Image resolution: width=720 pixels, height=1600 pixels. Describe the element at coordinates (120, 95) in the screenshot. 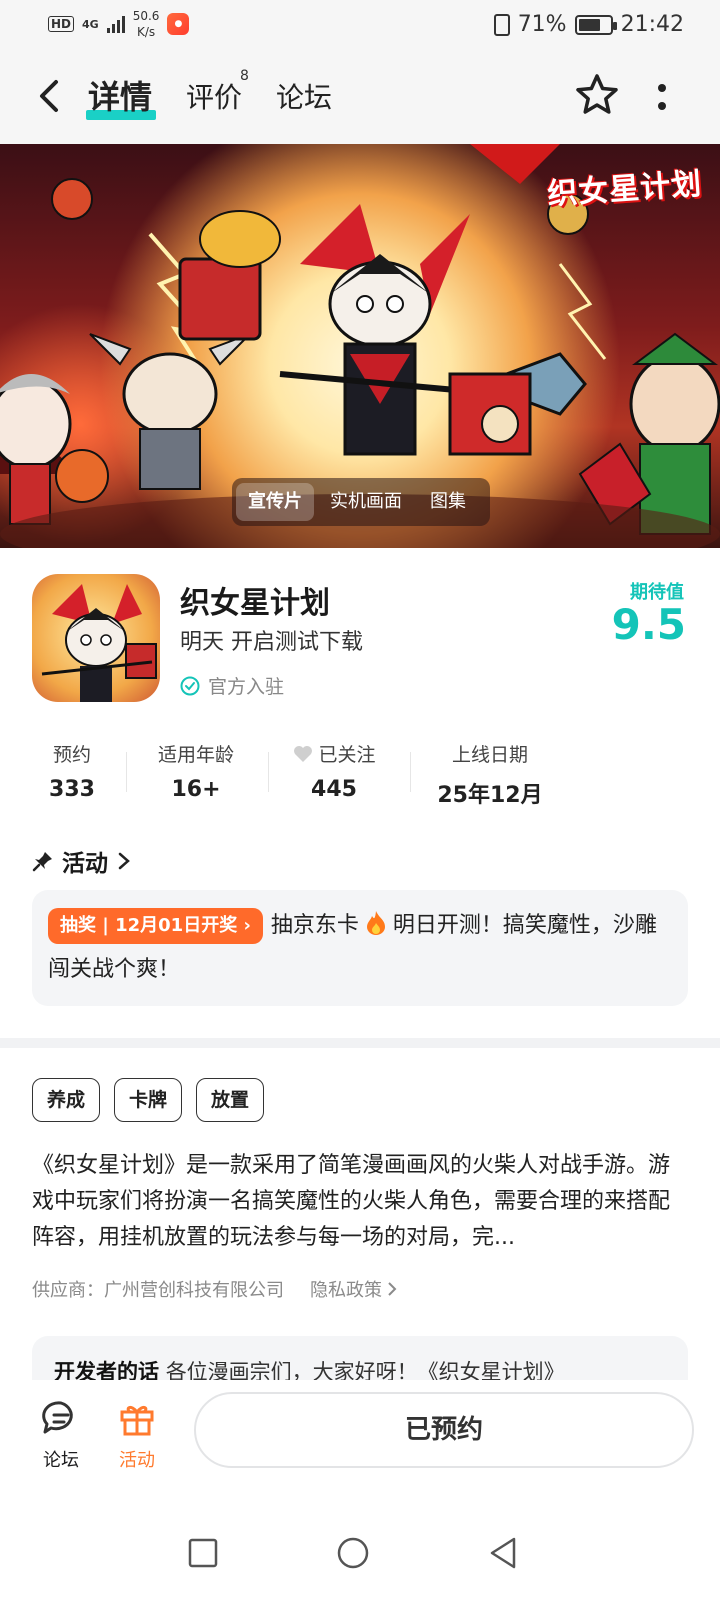

I see `tab-details: 详情` at that location.